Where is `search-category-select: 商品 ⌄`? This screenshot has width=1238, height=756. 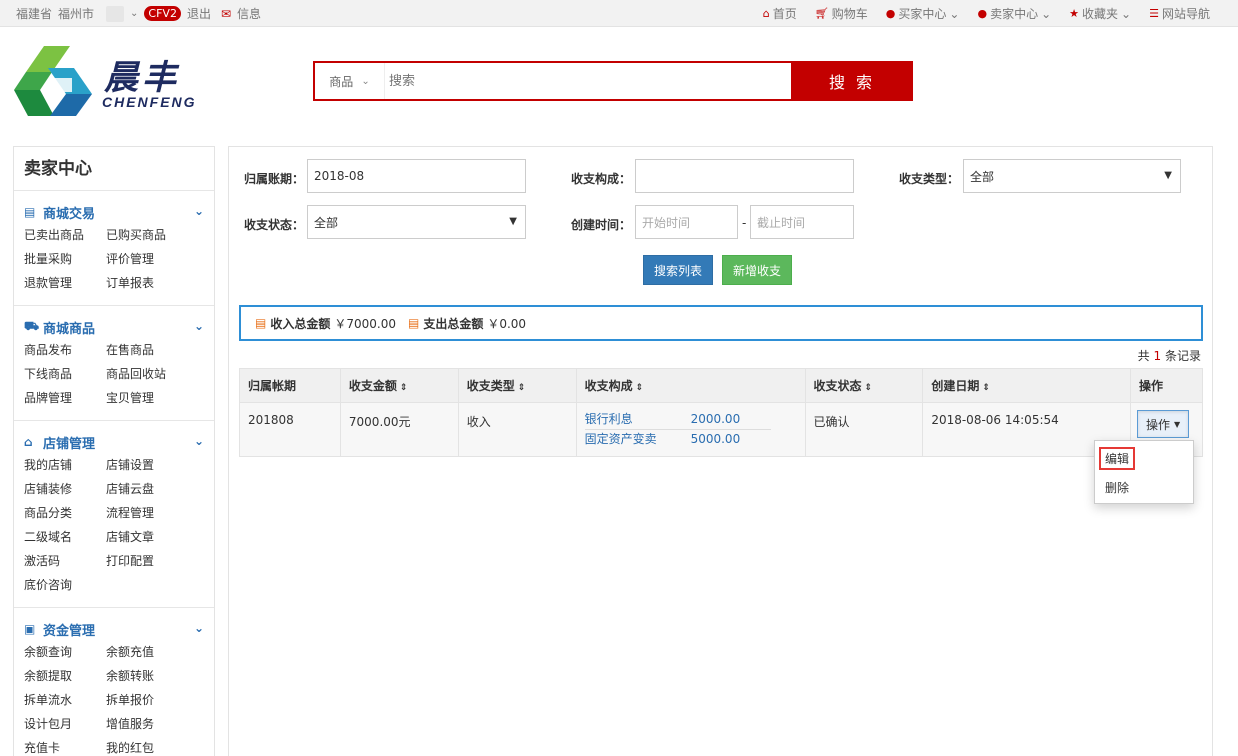 search-category-select: 商品 ⌄ is located at coordinates (350, 81).